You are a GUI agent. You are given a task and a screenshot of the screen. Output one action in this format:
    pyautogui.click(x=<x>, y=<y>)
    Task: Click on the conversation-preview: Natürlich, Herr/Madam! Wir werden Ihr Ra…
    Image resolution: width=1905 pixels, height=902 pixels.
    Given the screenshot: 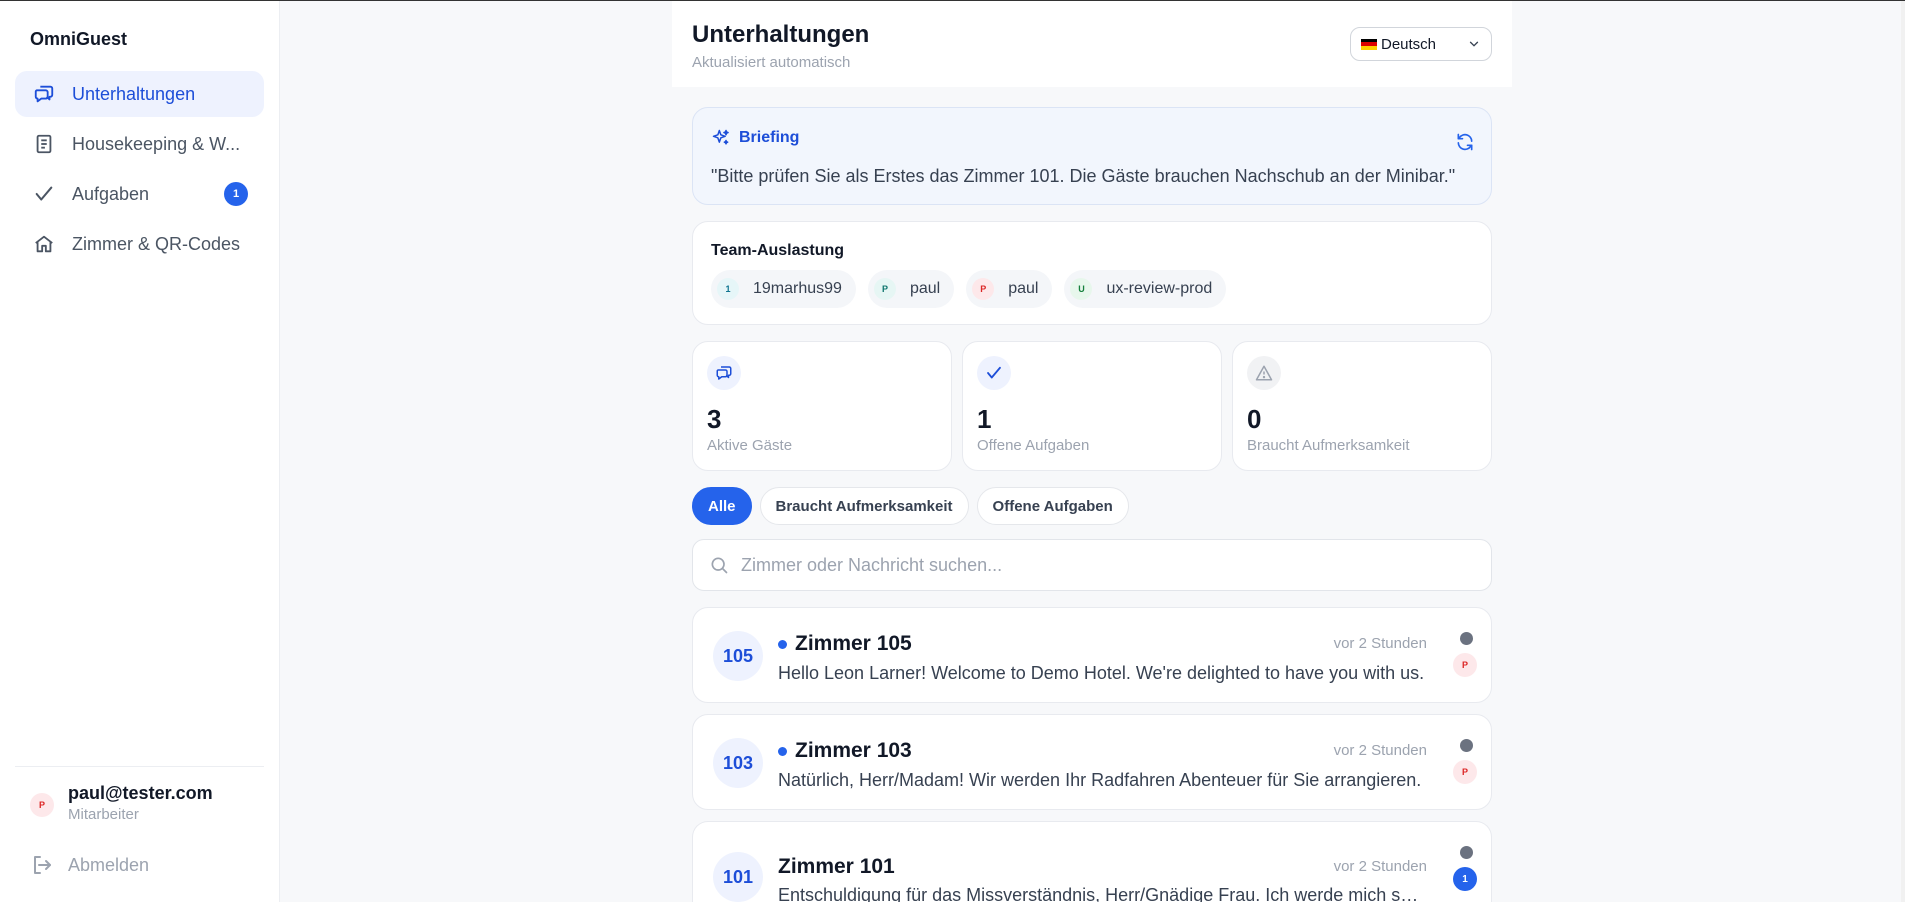 What is the action you would take?
    pyautogui.click(x=1100, y=780)
    